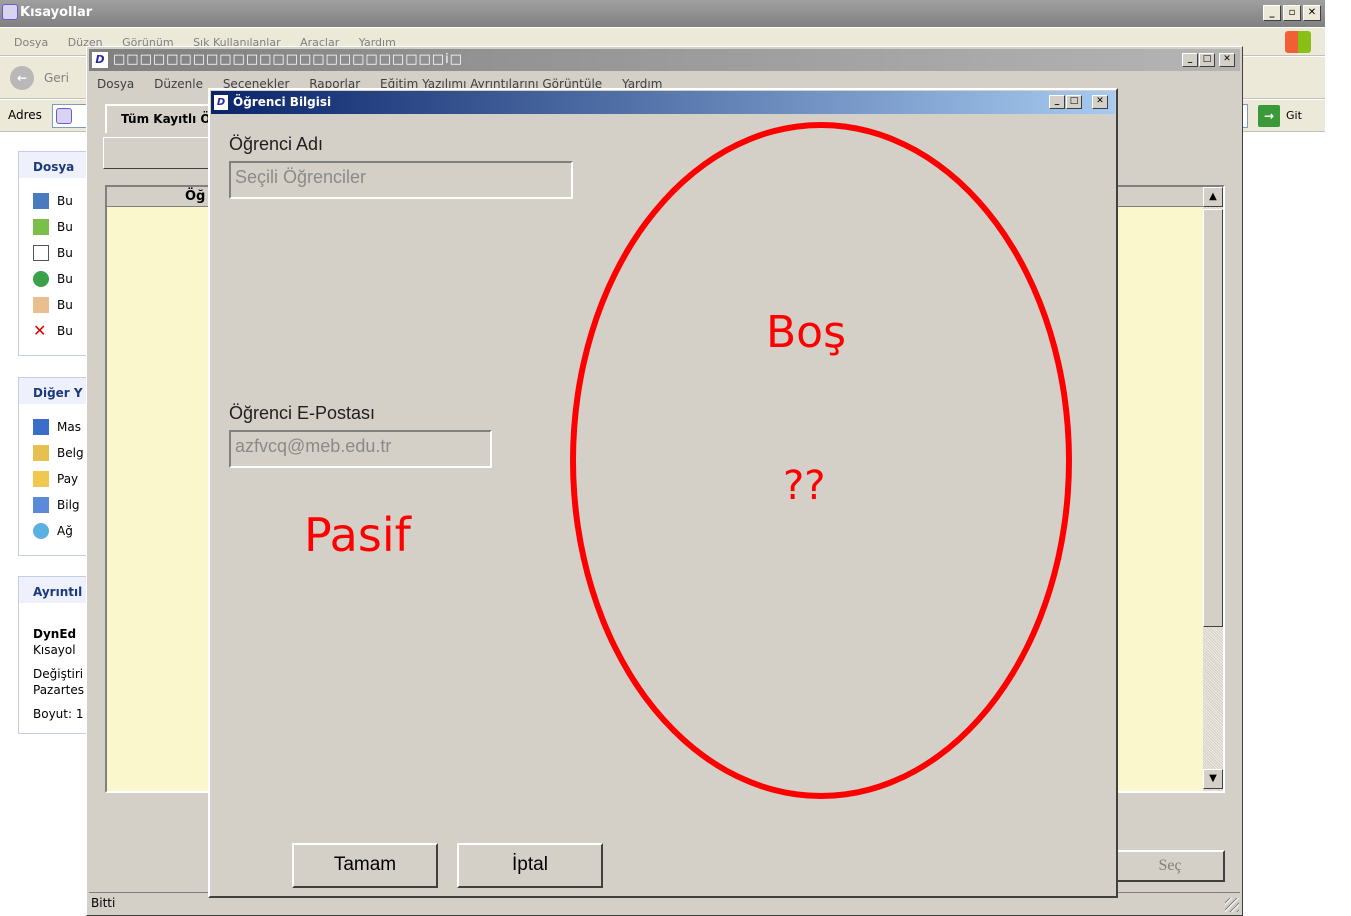  I want to click on copy-icon, so click(41, 253).